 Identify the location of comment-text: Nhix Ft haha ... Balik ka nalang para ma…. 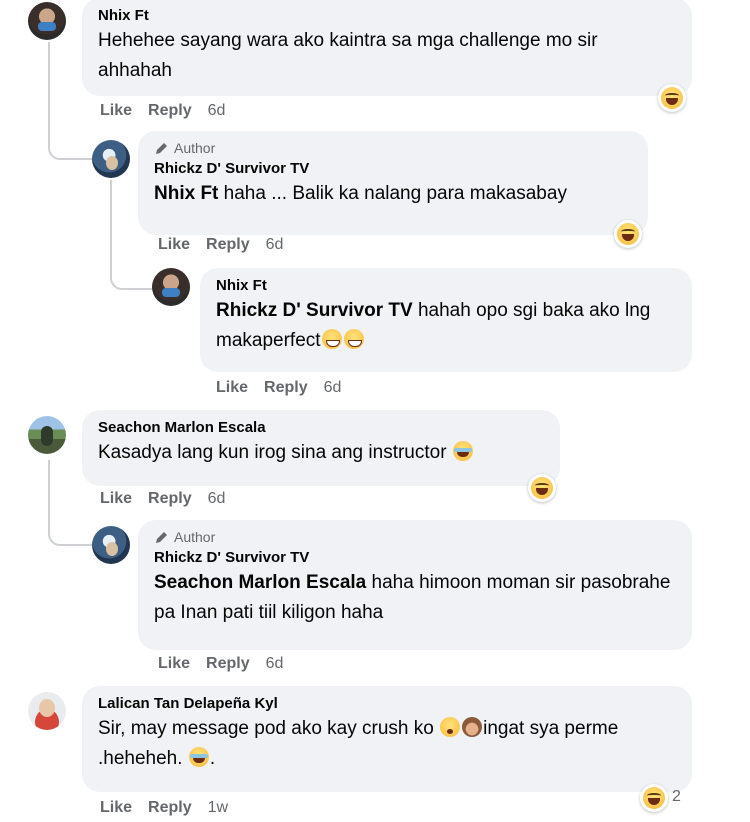
(394, 194).